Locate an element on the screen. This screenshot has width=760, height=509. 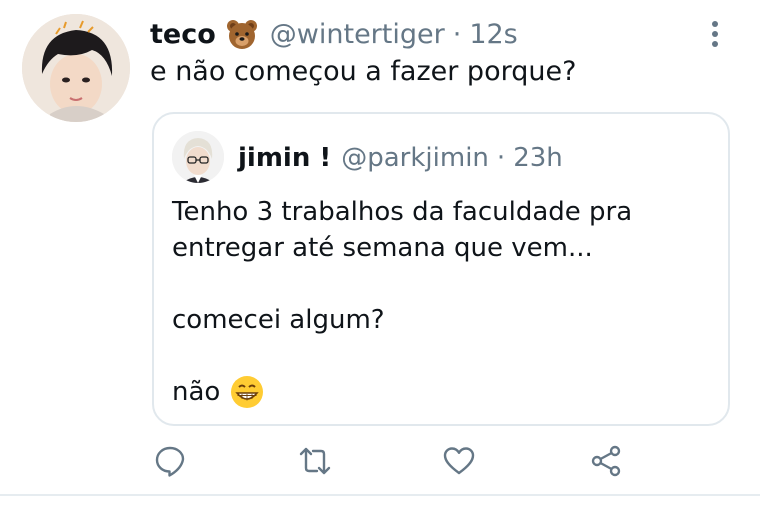
quoted-avatar is located at coordinates (198, 157).